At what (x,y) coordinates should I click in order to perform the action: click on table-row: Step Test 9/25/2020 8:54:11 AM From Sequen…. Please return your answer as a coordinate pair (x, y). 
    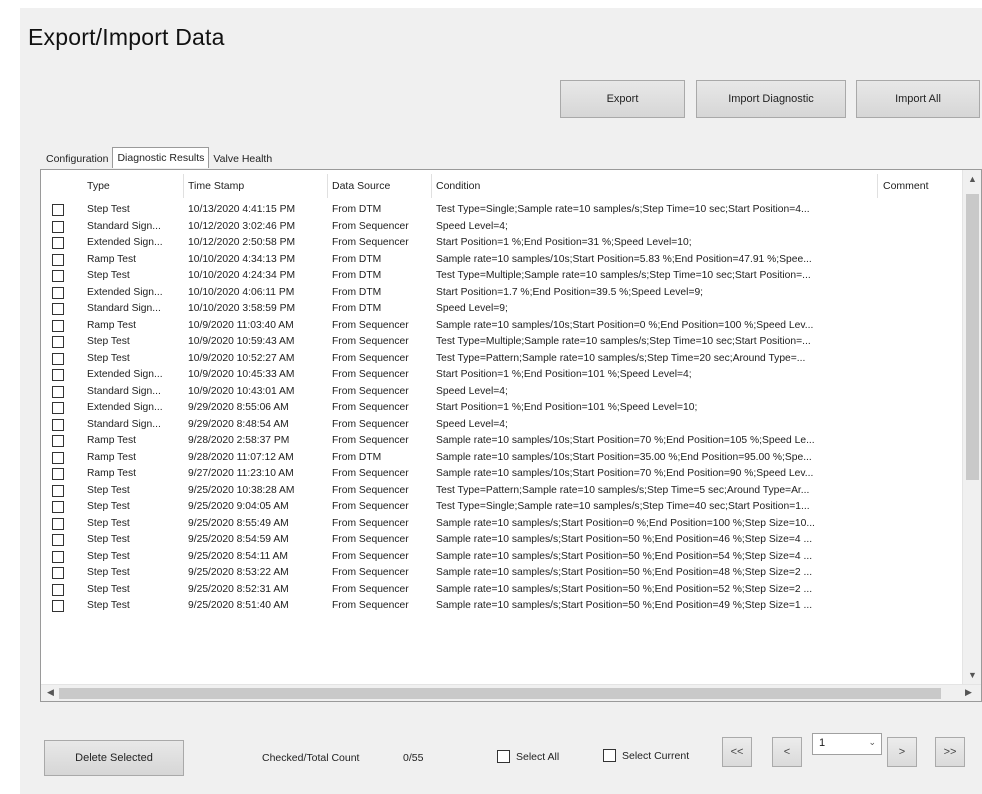
    Looking at the image, I should click on (501, 557).